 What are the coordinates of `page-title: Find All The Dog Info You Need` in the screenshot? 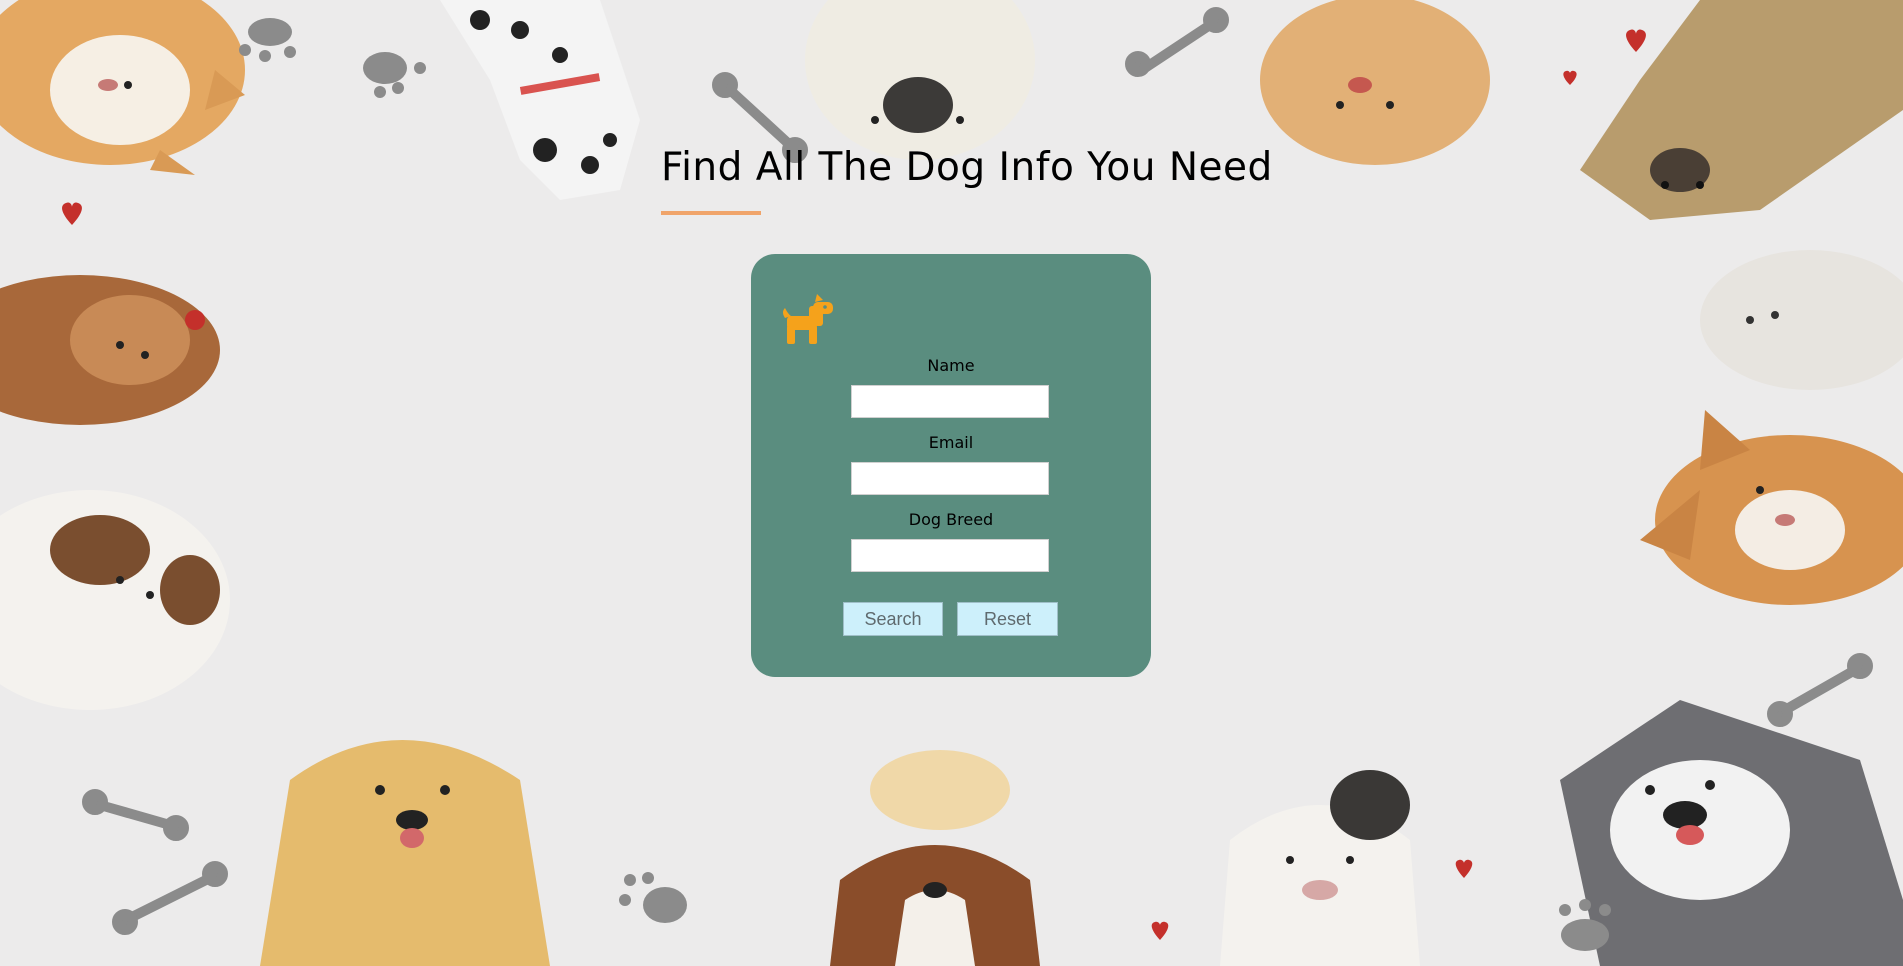 It's located at (967, 167).